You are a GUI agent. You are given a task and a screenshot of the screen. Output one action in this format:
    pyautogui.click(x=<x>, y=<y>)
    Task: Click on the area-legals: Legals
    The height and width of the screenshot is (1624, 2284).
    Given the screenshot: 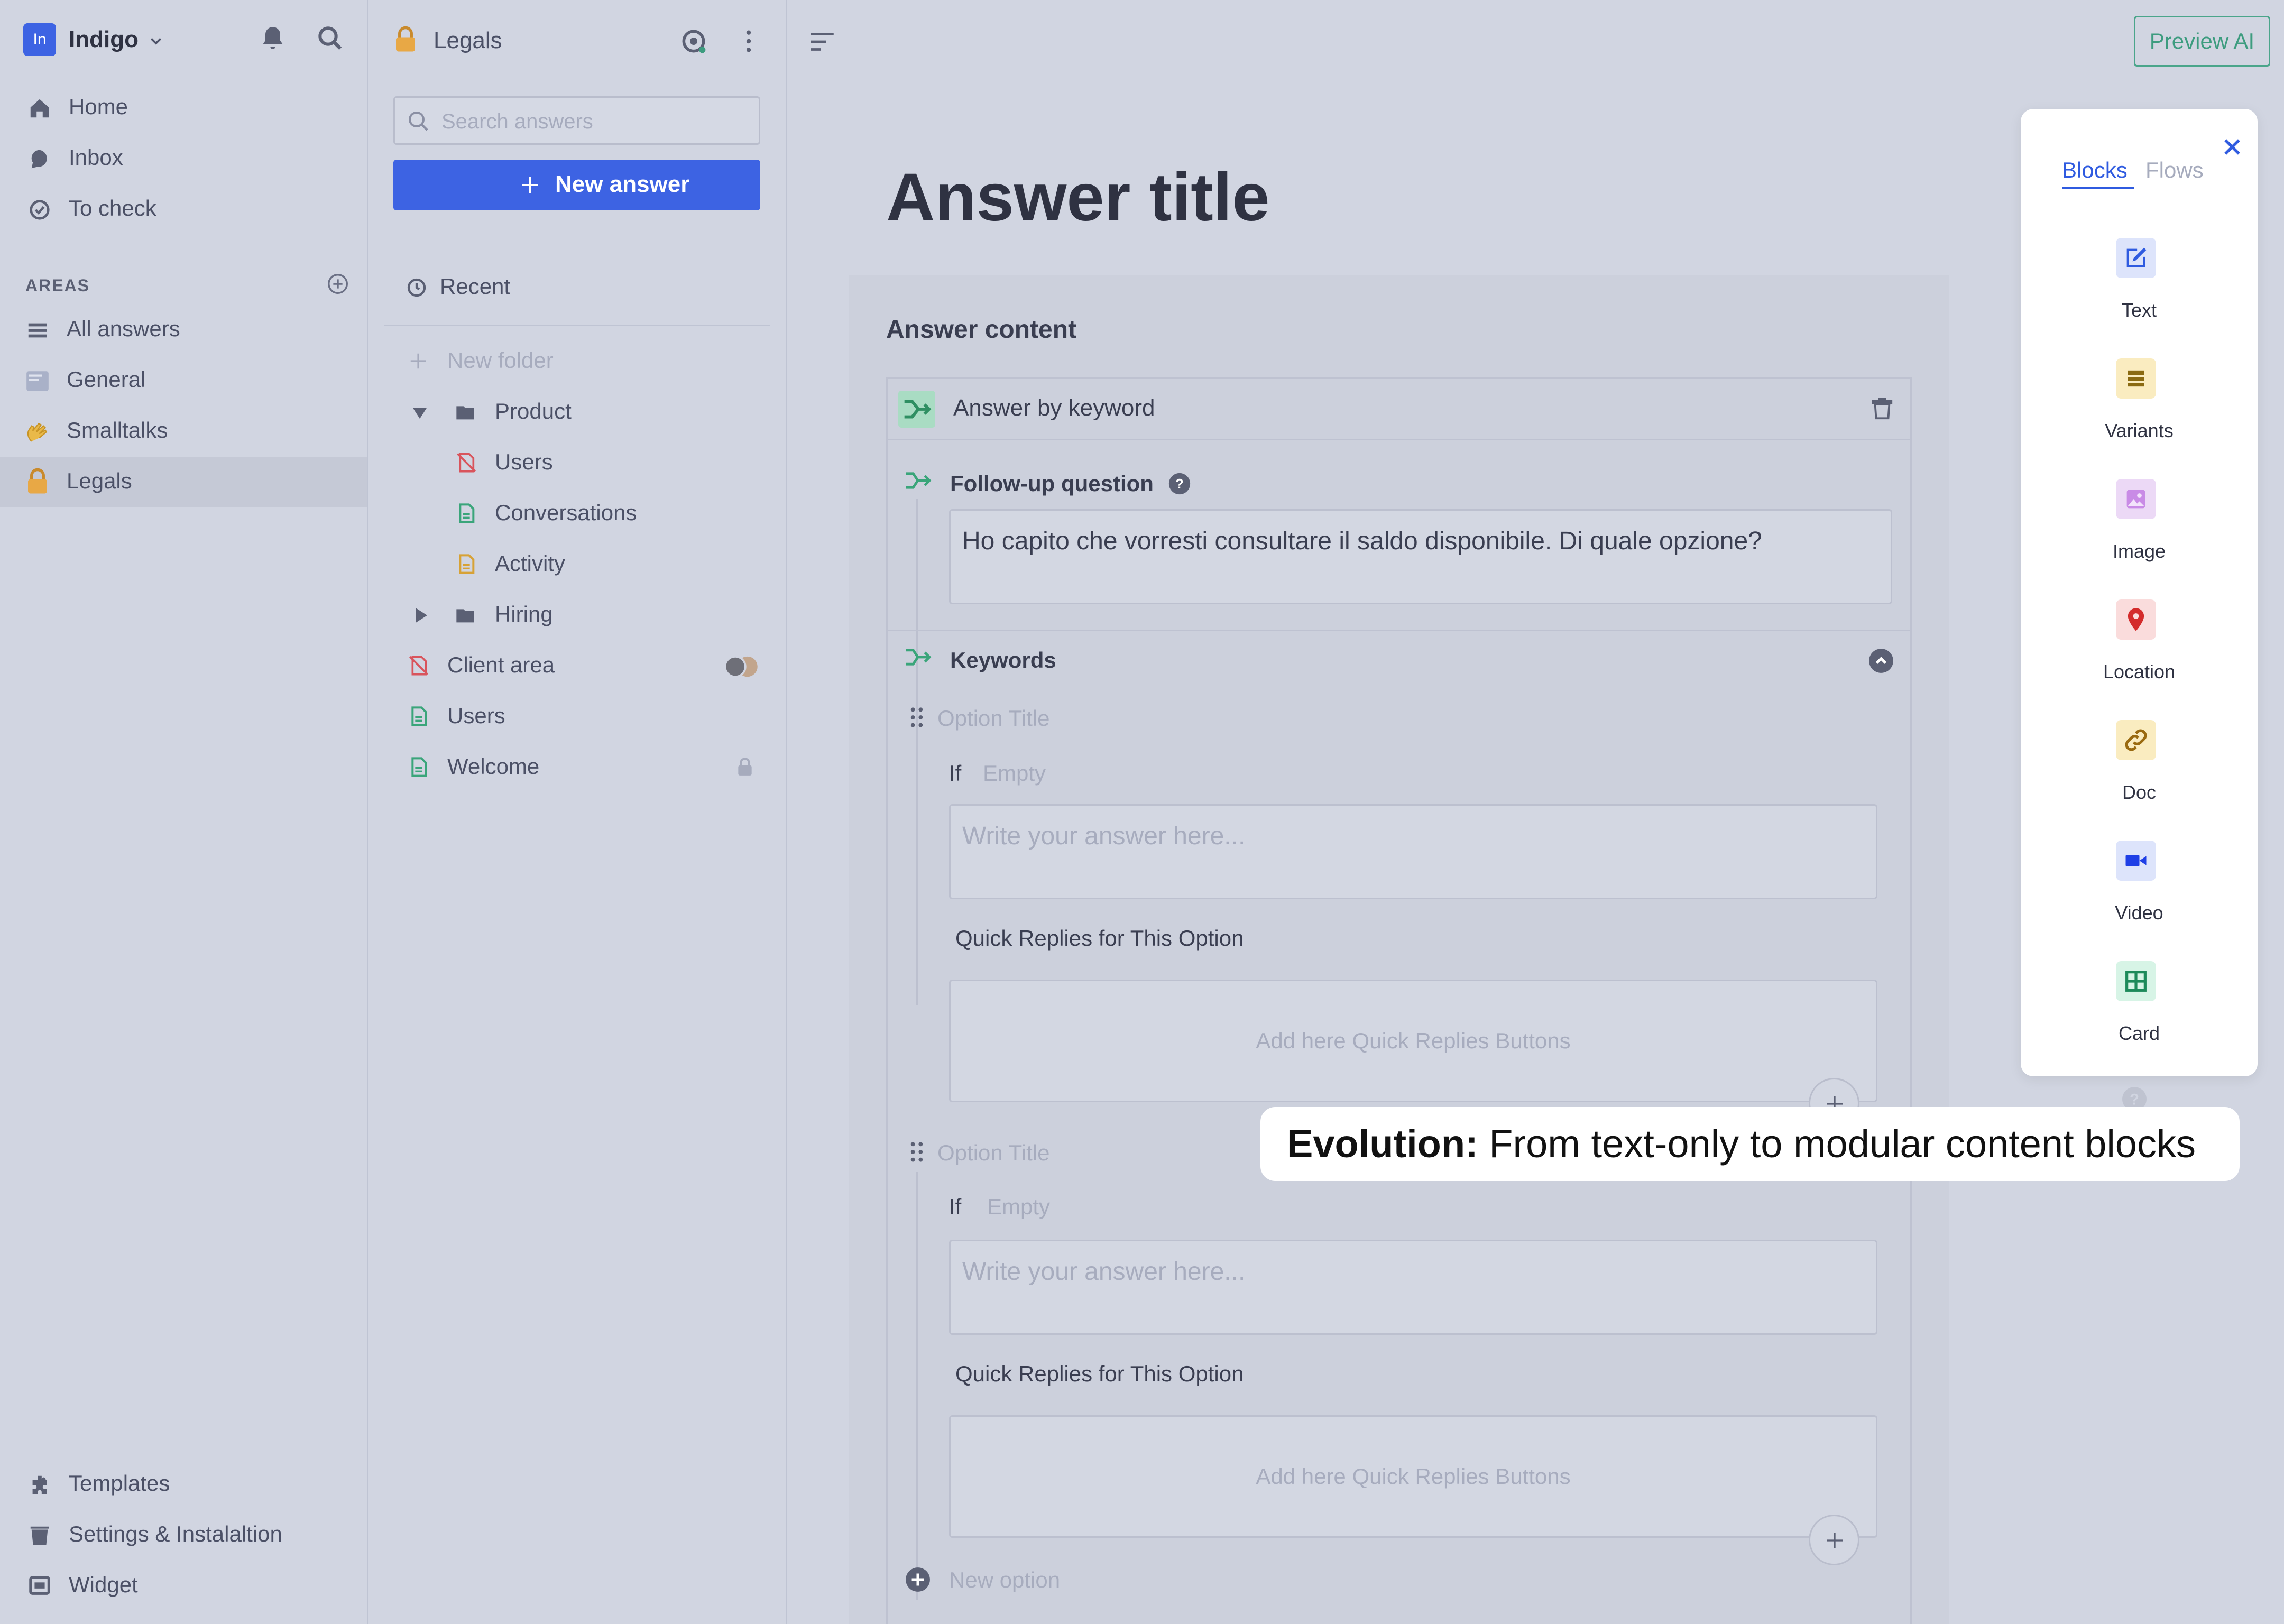 What is the action you would take?
    pyautogui.click(x=183, y=482)
    